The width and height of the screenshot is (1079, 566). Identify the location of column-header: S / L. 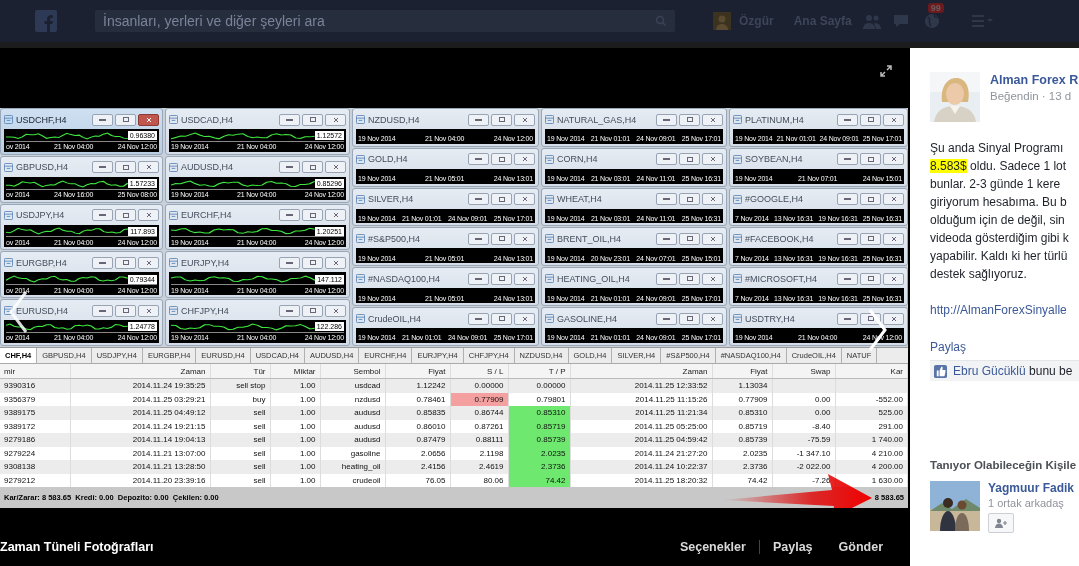
(479, 371).